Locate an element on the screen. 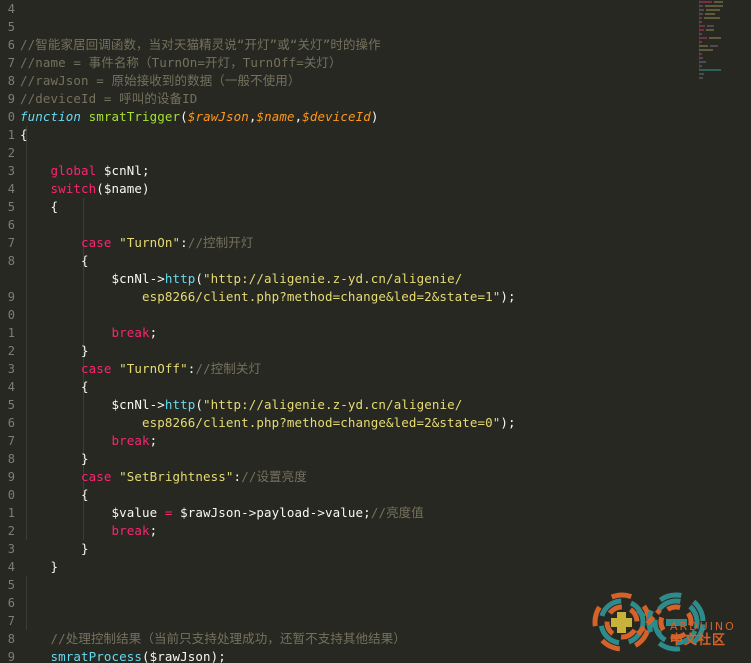  code-line: case "TurnOn"://控制开灯 is located at coordinates (350, 243).